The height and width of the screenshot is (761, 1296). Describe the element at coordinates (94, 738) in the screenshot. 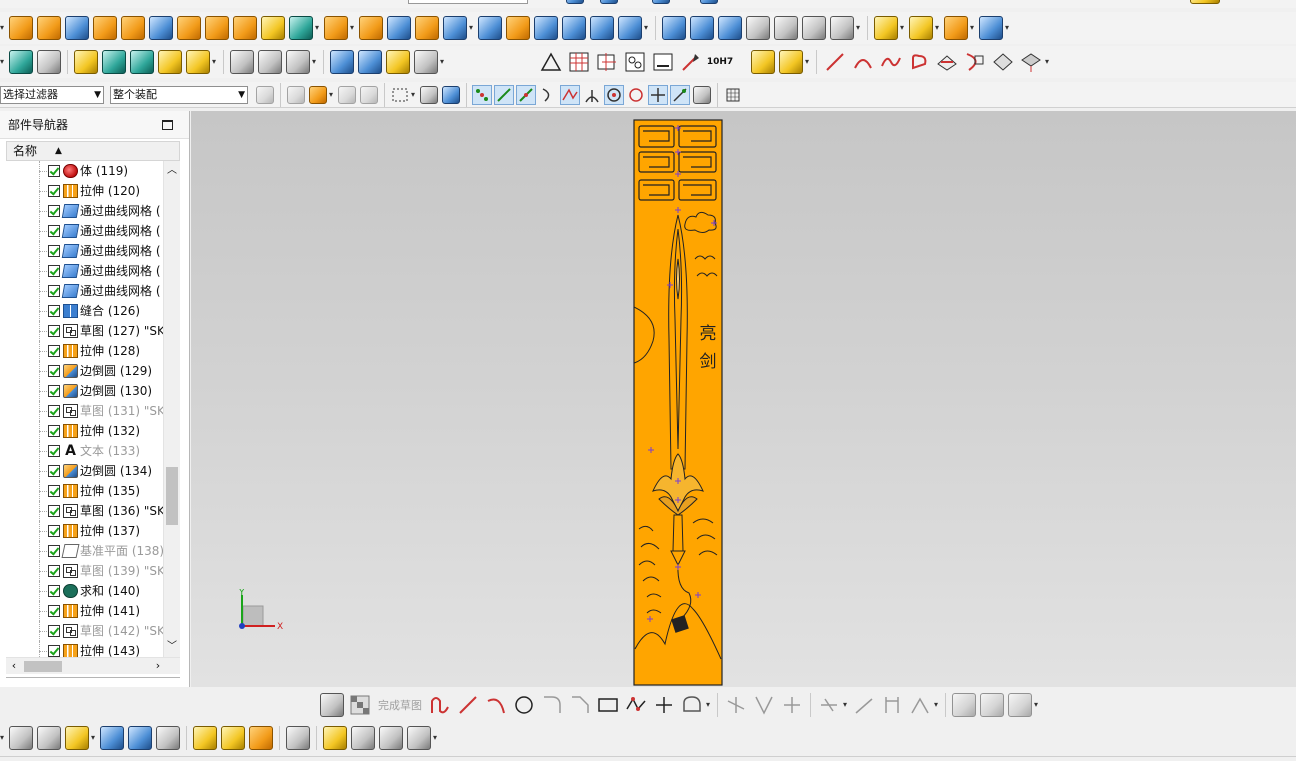

I see `add-component-dropdown: ▾` at that location.